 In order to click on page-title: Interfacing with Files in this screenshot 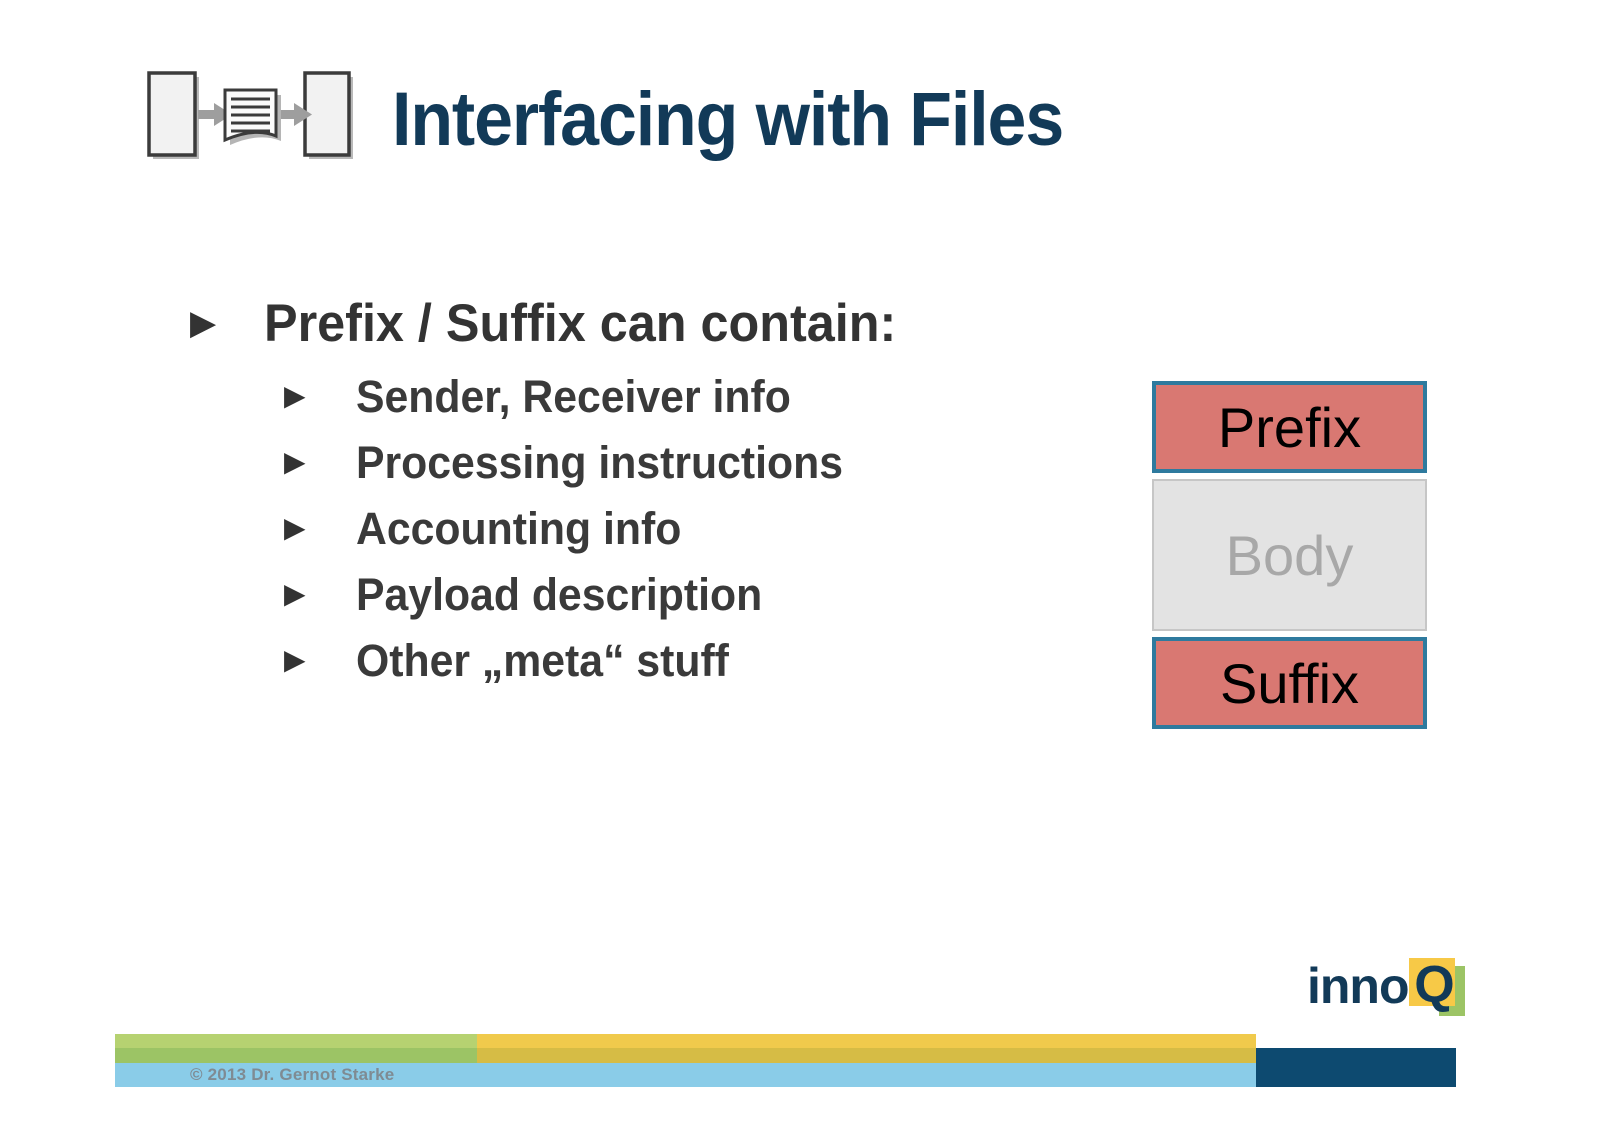, I will do `click(728, 119)`.